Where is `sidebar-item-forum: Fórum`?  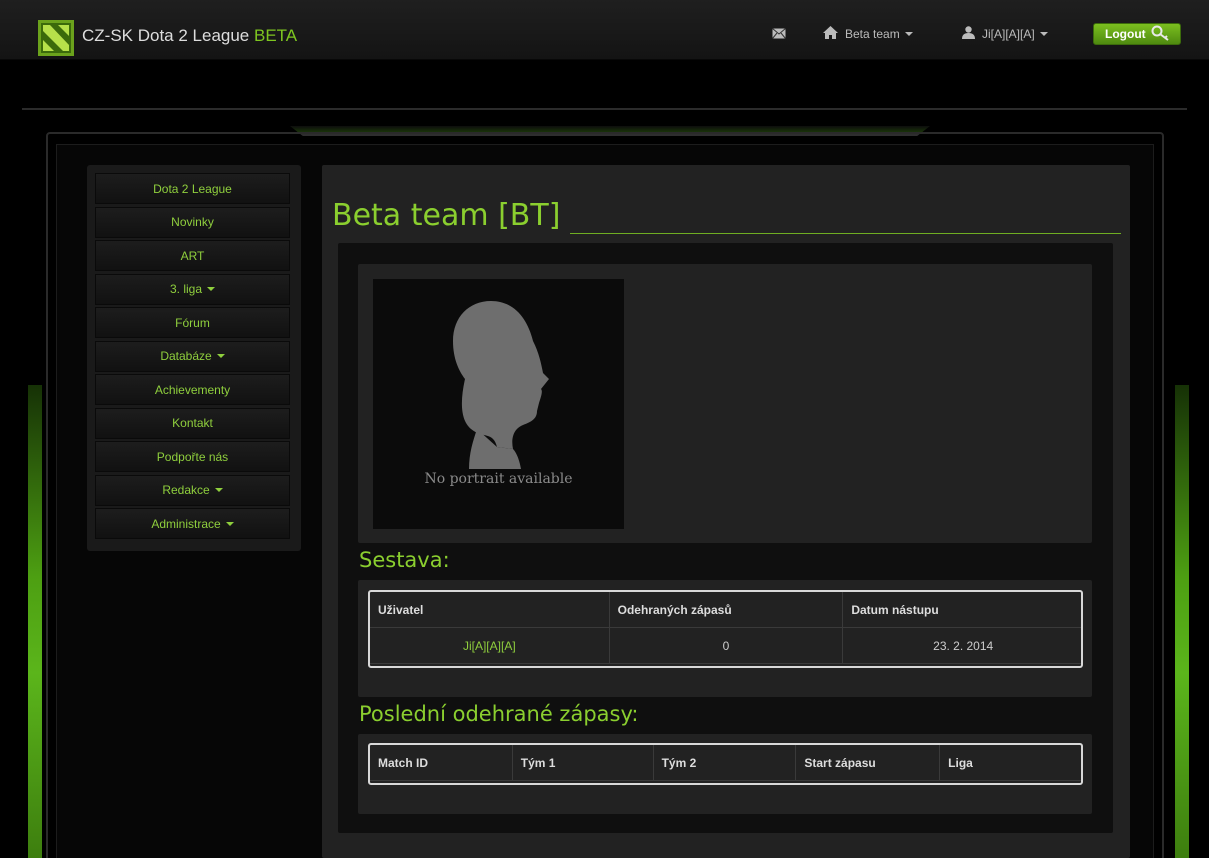
sidebar-item-forum: Fórum is located at coordinates (192, 322).